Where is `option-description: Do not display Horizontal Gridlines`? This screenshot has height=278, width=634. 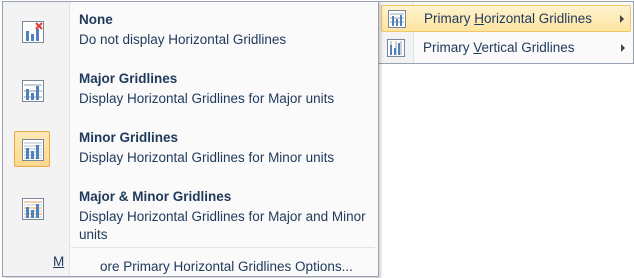
option-description: Do not display Horizontal Gridlines is located at coordinates (183, 39).